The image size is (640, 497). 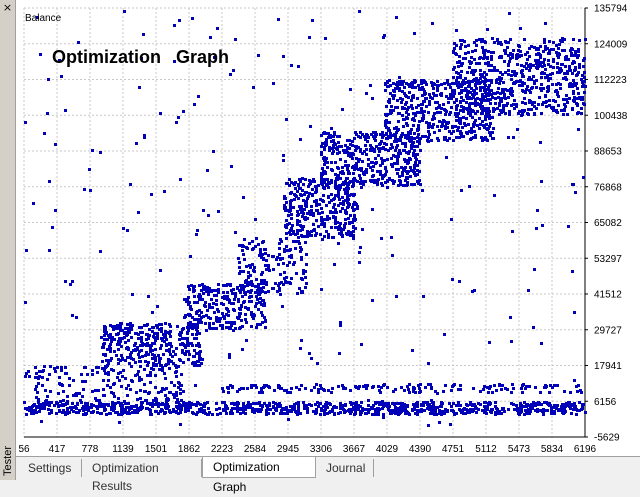 What do you see at coordinates (608, 187) in the screenshot?
I see `y-tick-label: 76868` at bounding box center [608, 187].